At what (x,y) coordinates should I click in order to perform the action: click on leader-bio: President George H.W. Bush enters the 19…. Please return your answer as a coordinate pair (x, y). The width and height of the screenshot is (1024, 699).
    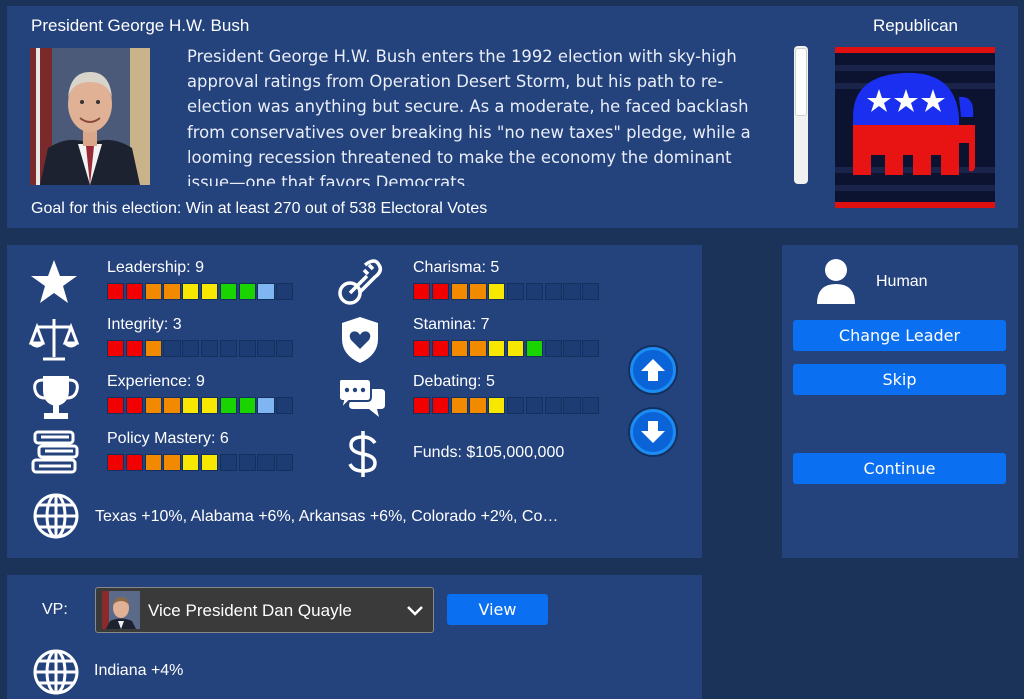
    Looking at the image, I should click on (476, 115).